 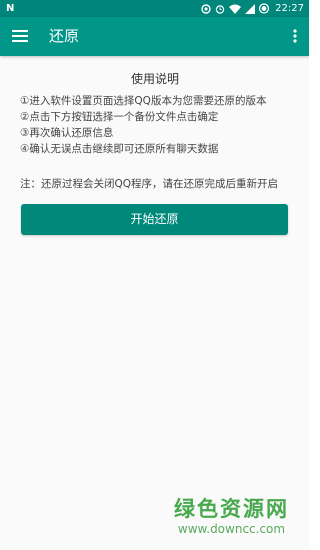 I want to click on restore-note: 注：还原过程会关闭QQ程序，请在还原完成后重新开启, so click(x=149, y=184).